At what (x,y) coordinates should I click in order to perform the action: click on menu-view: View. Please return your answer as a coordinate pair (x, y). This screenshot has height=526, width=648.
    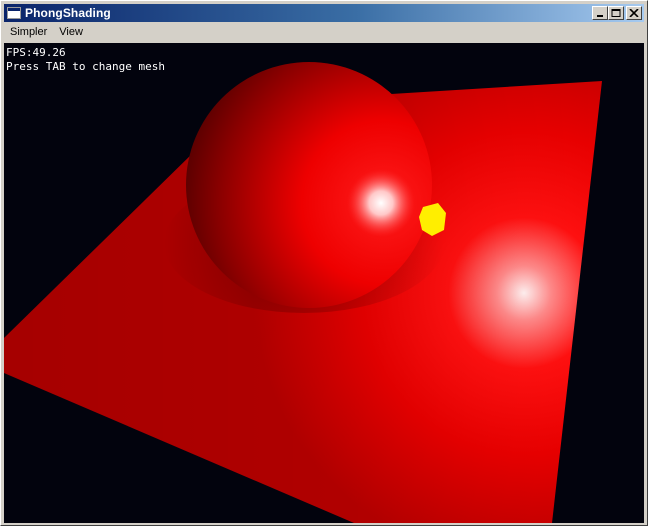
    Looking at the image, I should click on (71, 32).